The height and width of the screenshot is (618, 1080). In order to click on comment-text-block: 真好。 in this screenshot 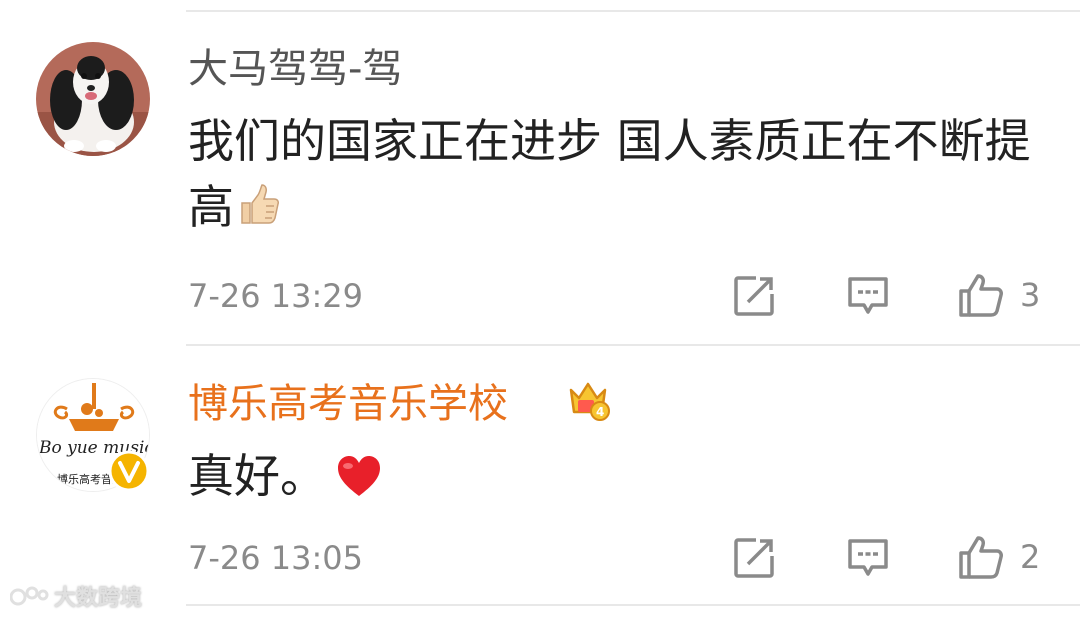, I will do `click(618, 479)`.